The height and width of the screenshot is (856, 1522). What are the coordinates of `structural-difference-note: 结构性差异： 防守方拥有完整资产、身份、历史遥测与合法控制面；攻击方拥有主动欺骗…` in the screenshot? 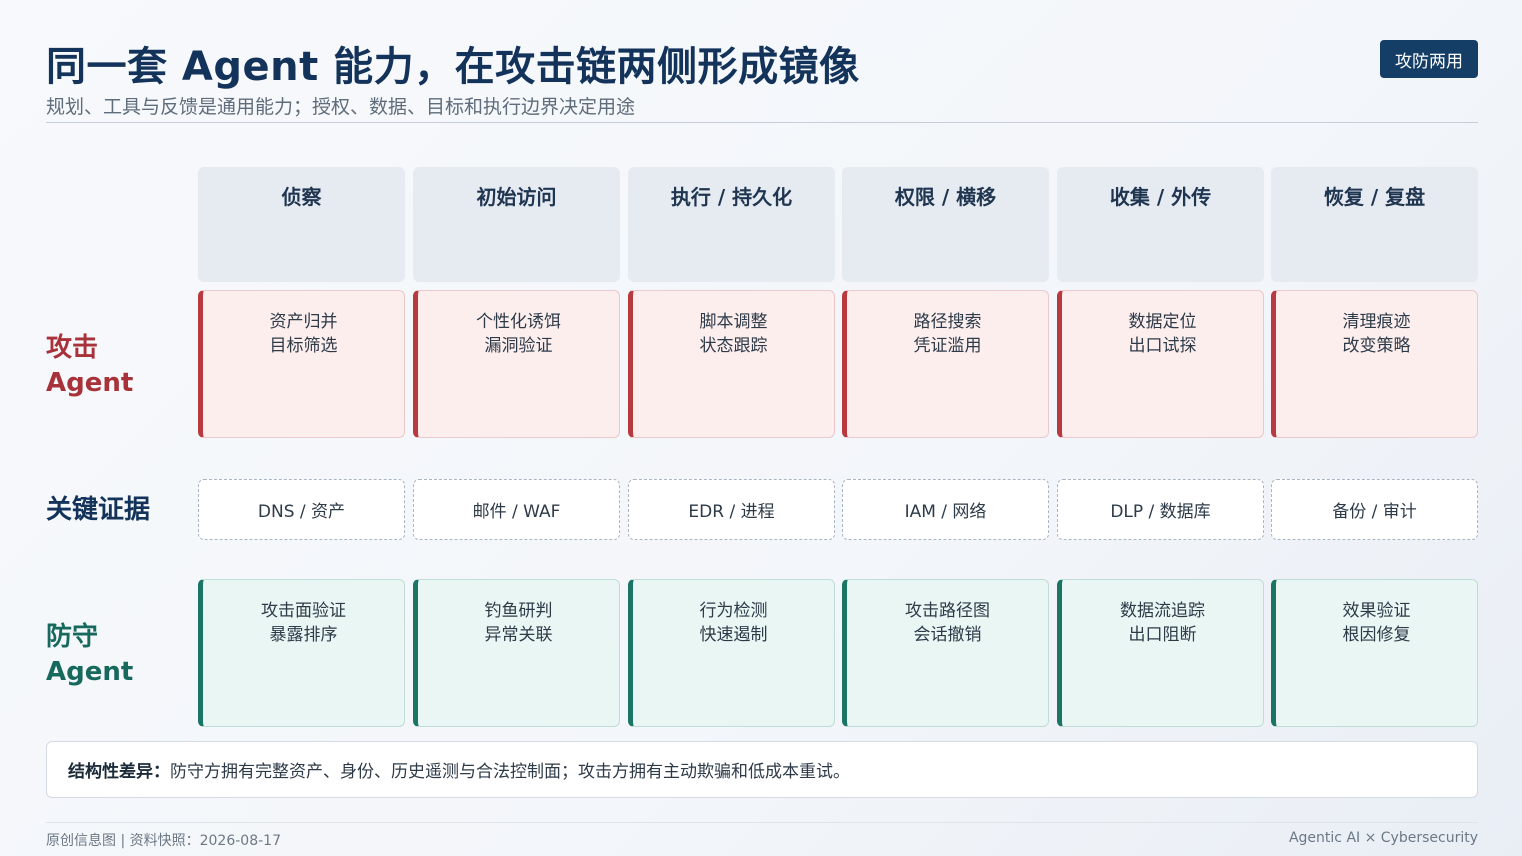 It's located at (762, 769).